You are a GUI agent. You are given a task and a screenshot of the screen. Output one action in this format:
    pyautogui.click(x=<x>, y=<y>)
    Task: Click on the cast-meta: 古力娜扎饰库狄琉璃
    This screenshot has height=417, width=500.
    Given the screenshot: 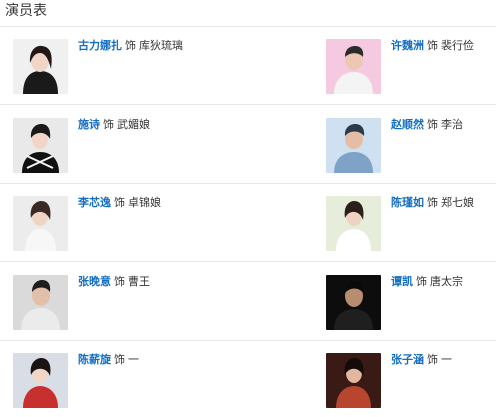 What is the action you would take?
    pyautogui.click(x=130, y=46)
    